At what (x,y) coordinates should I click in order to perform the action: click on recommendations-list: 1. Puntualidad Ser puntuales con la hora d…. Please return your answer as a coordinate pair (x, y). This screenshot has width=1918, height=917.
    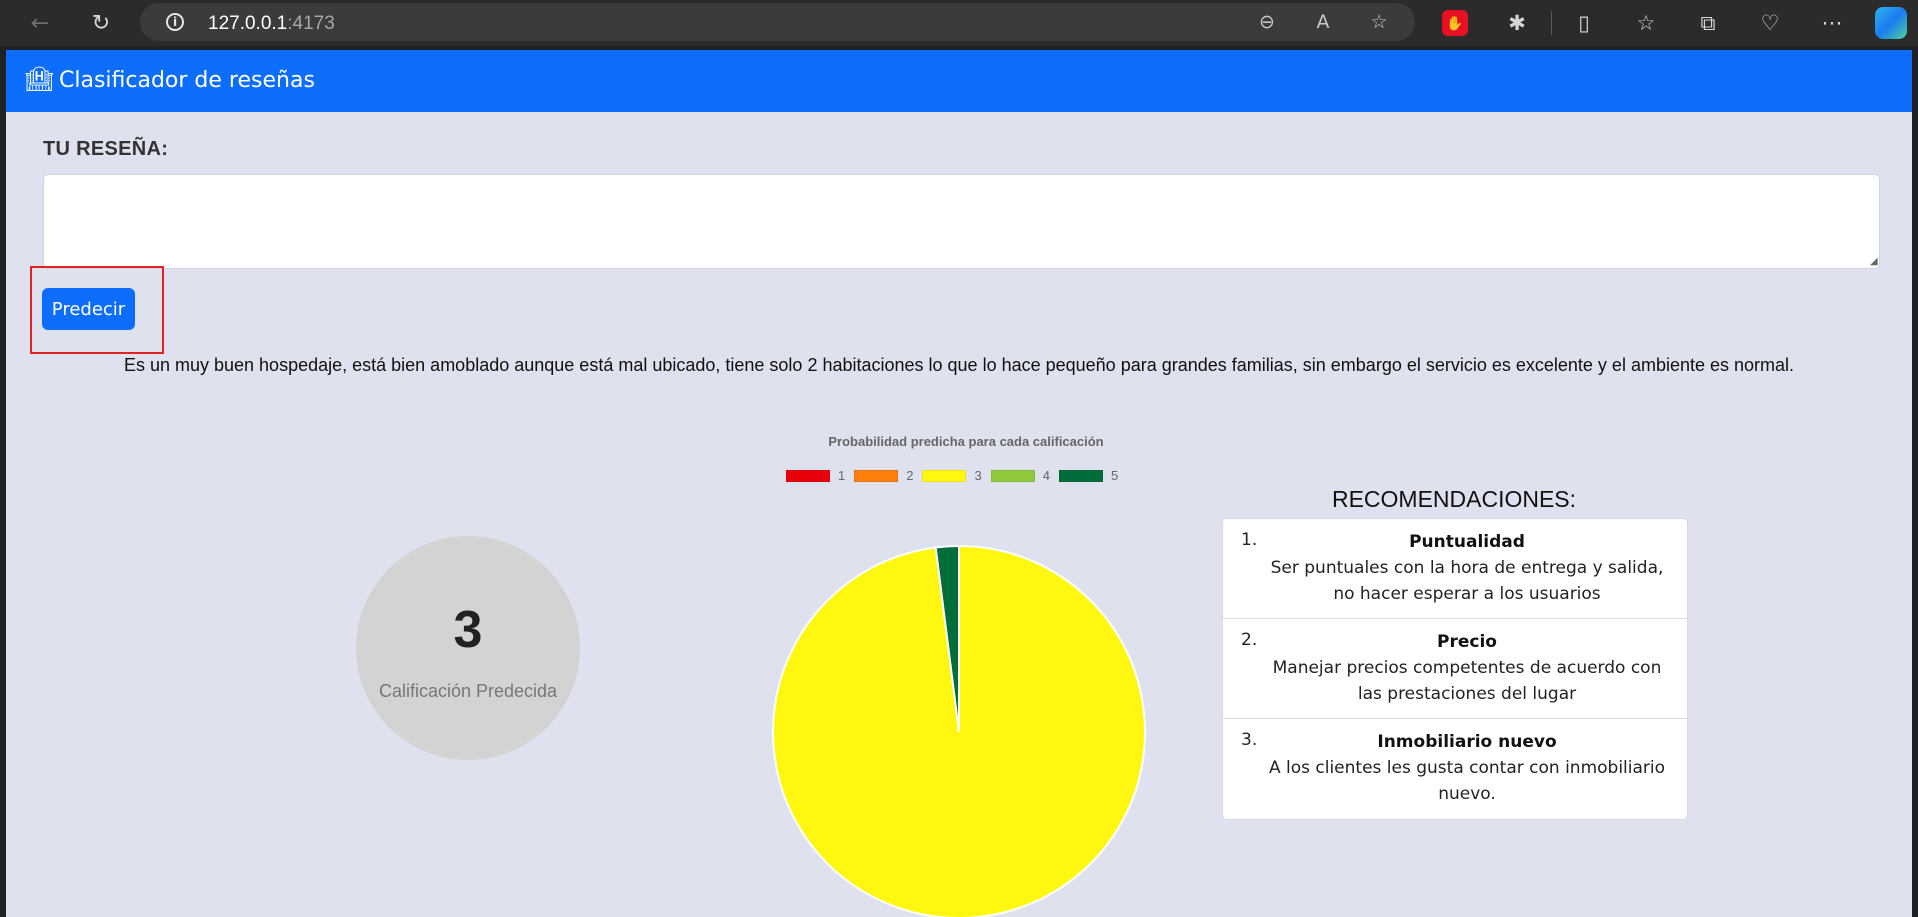
    Looking at the image, I should click on (1455, 669).